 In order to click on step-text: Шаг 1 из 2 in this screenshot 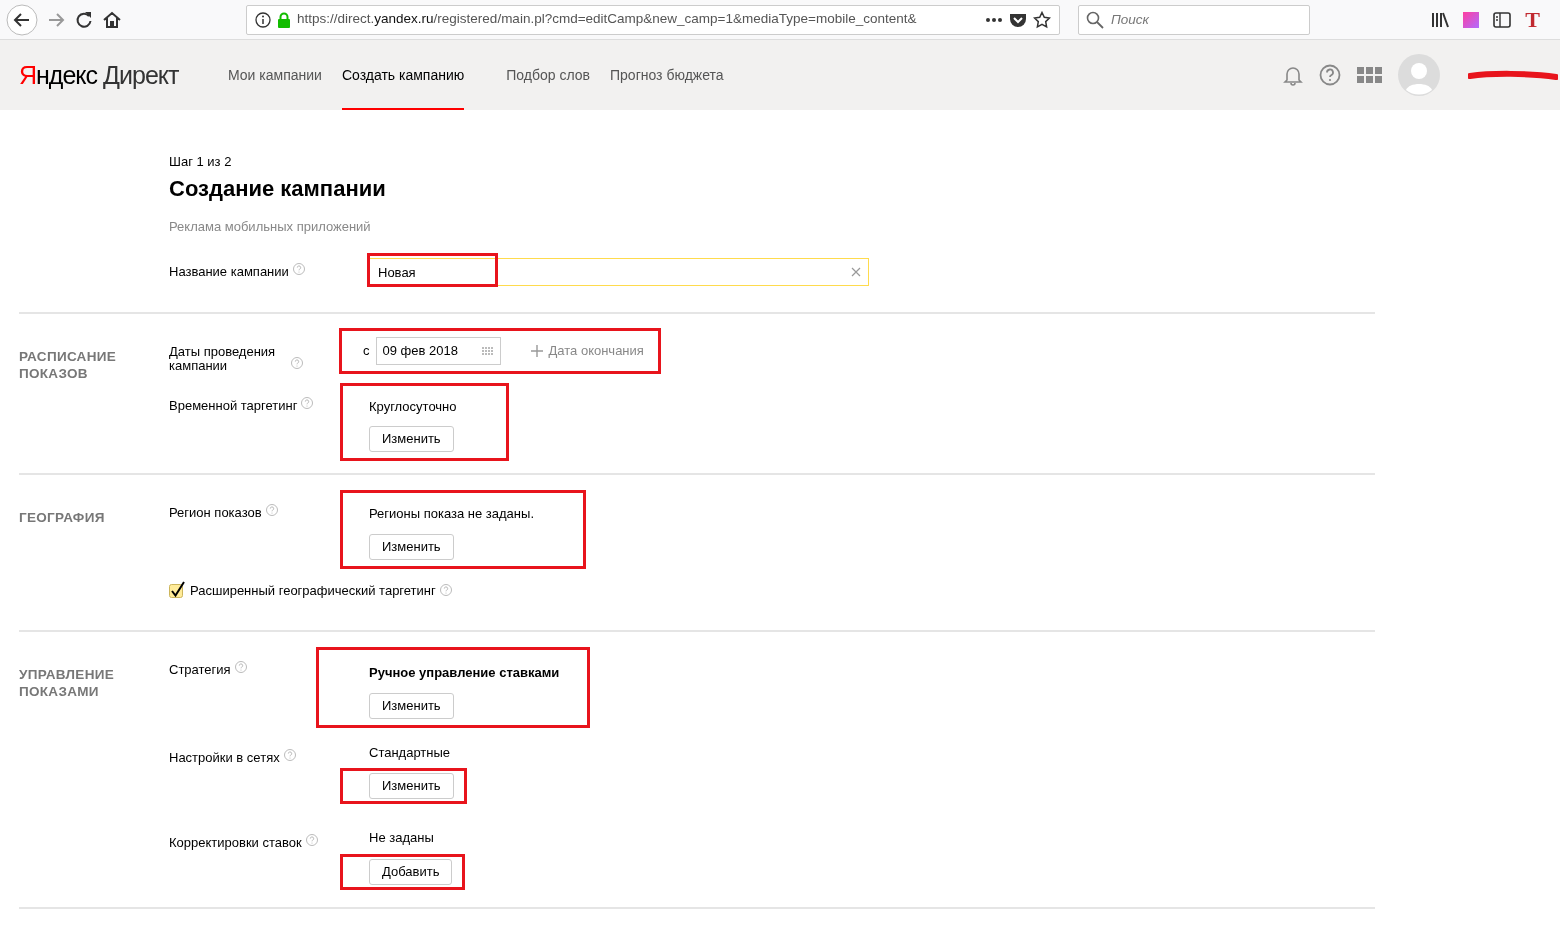, I will do `click(201, 162)`.